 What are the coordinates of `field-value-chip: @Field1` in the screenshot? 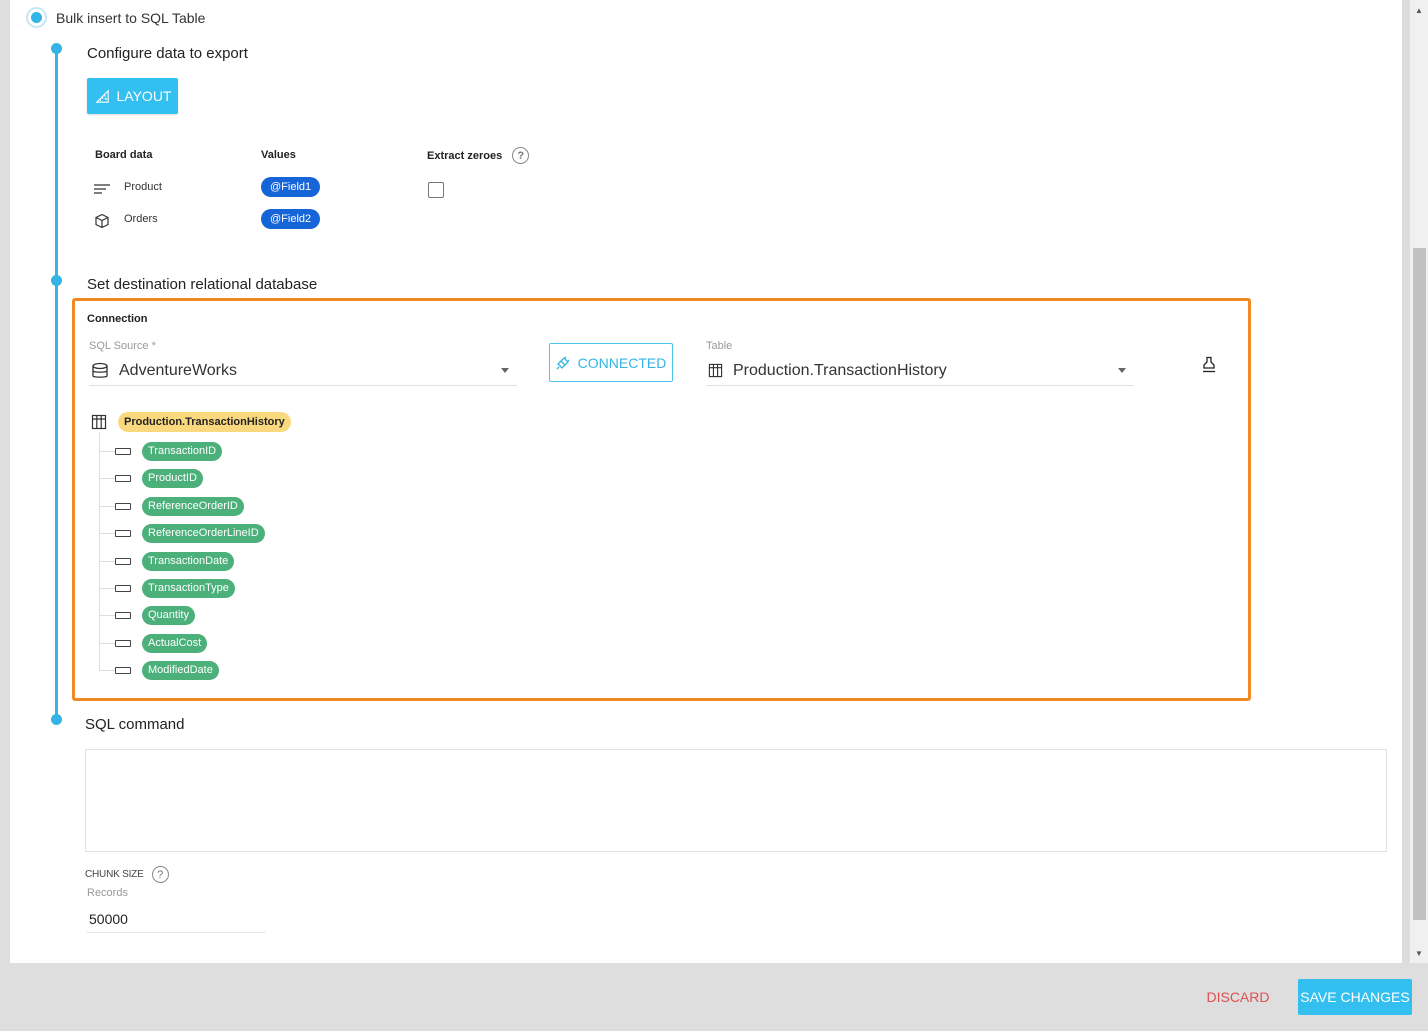 It's located at (291, 187).